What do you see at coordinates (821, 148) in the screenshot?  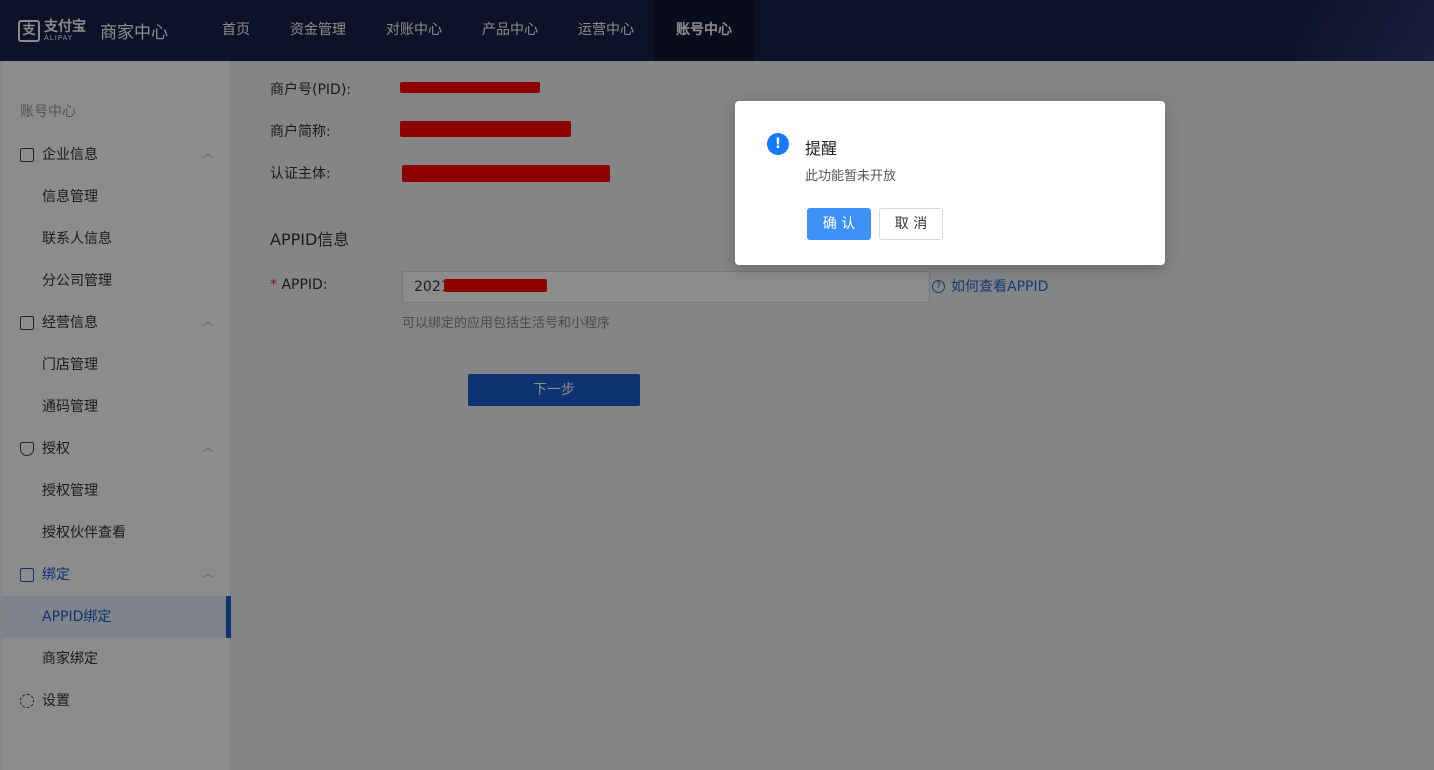 I see `modal-title: 提醒` at bounding box center [821, 148].